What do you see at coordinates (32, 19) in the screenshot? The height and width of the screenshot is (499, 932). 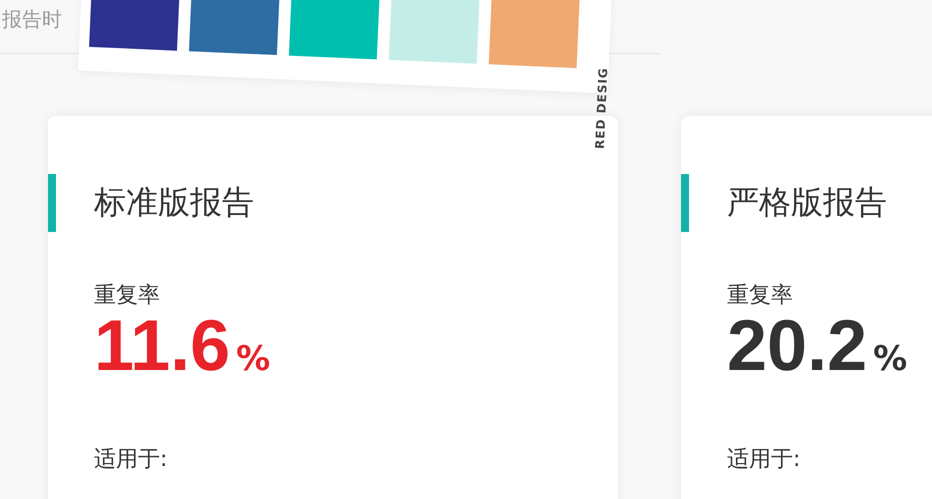 I see `header-title: 报告时` at bounding box center [32, 19].